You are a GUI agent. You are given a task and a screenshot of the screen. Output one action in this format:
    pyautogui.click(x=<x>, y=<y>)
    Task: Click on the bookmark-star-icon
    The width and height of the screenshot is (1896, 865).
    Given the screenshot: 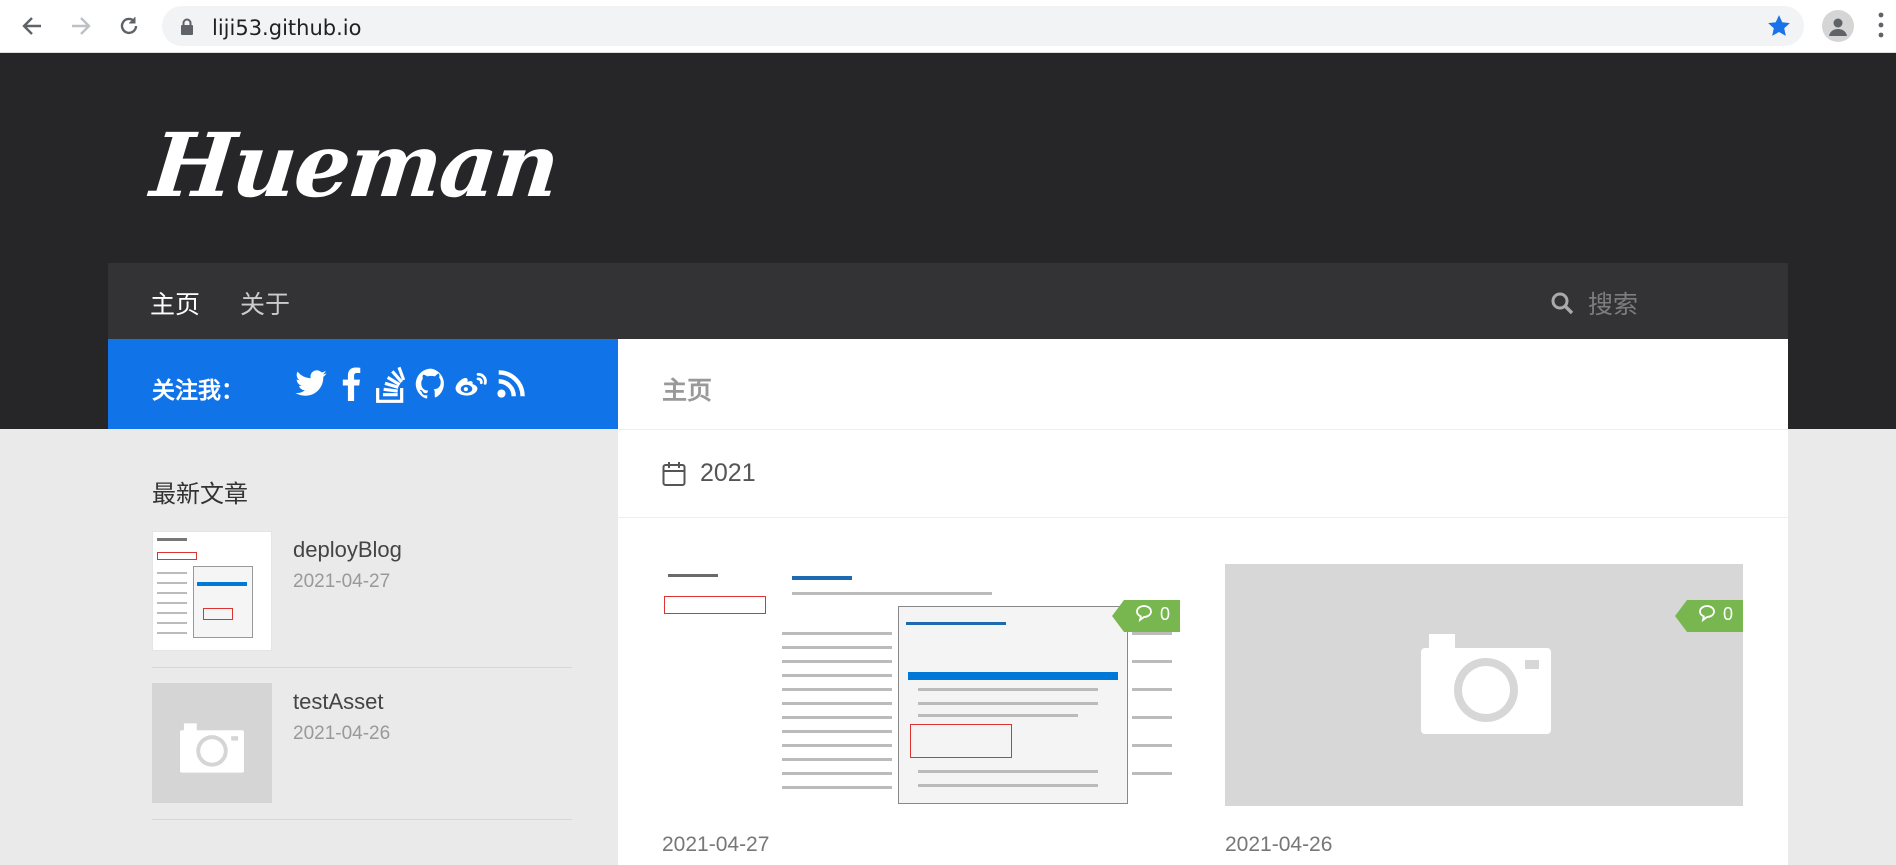 What is the action you would take?
    pyautogui.click(x=1779, y=26)
    